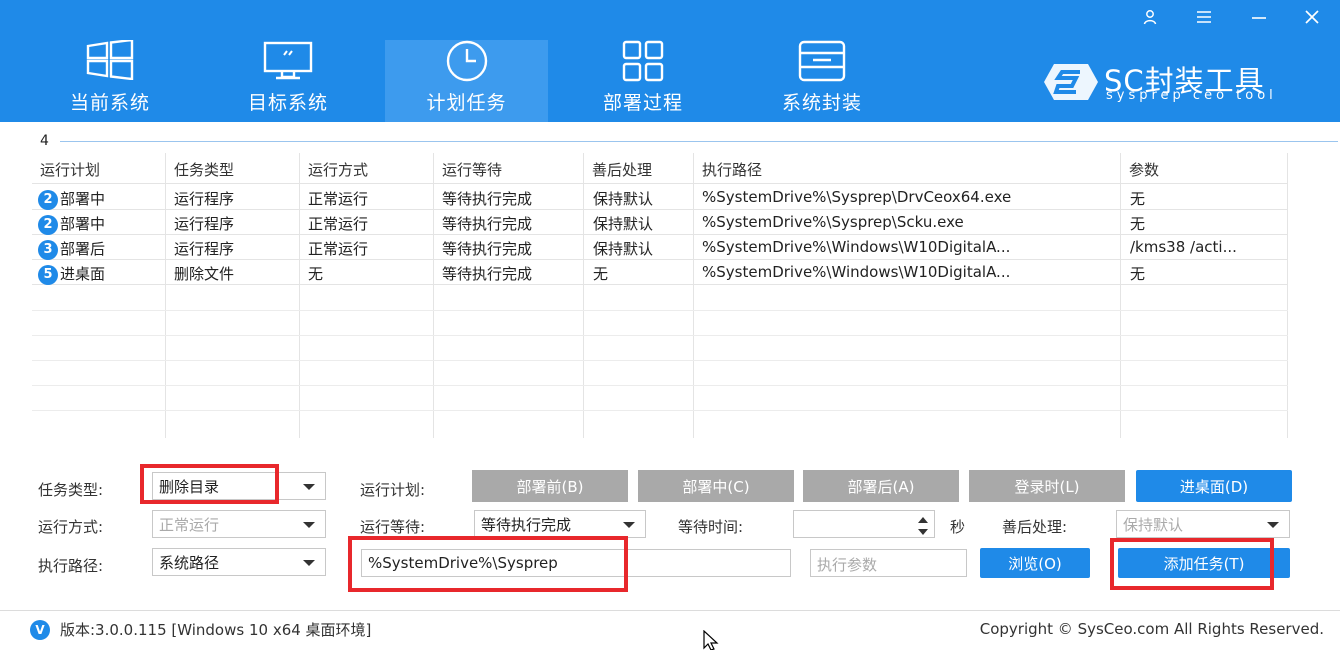 The width and height of the screenshot is (1340, 650). I want to click on run-wait-label: 运行等待:, so click(393, 527).